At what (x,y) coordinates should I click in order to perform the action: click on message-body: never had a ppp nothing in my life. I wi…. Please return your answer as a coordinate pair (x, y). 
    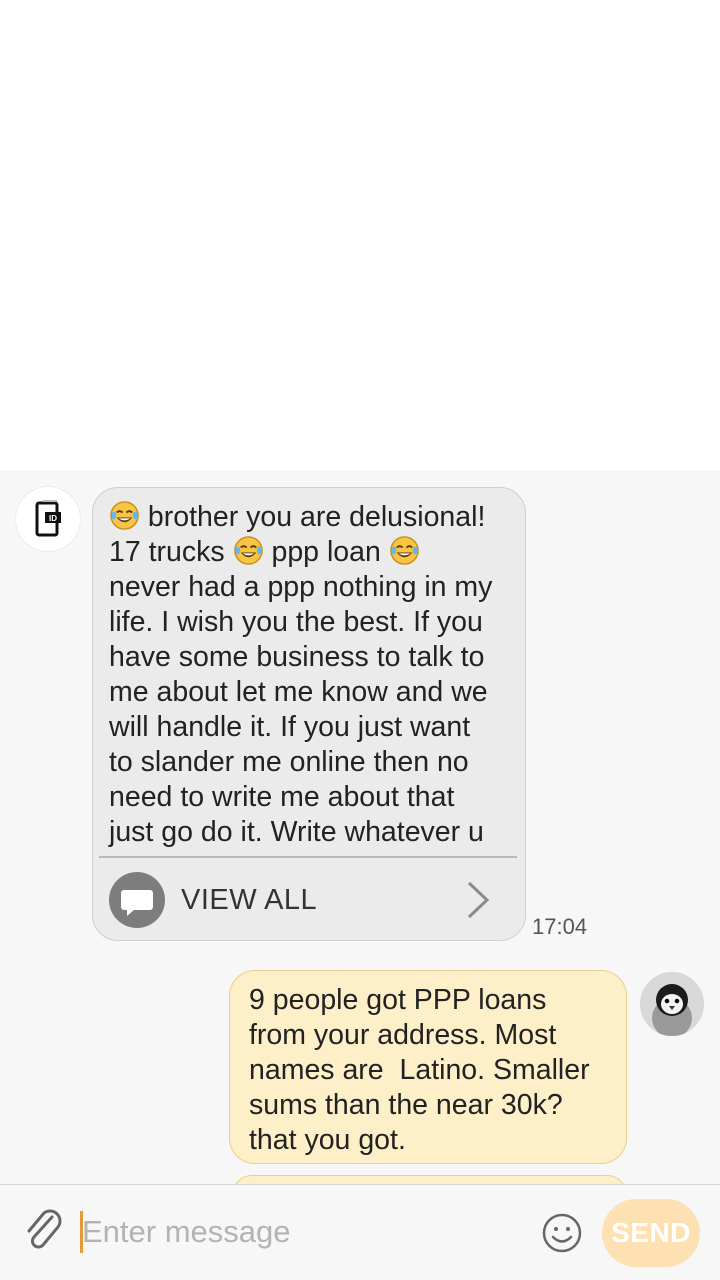
    Looking at the image, I should click on (301, 709).